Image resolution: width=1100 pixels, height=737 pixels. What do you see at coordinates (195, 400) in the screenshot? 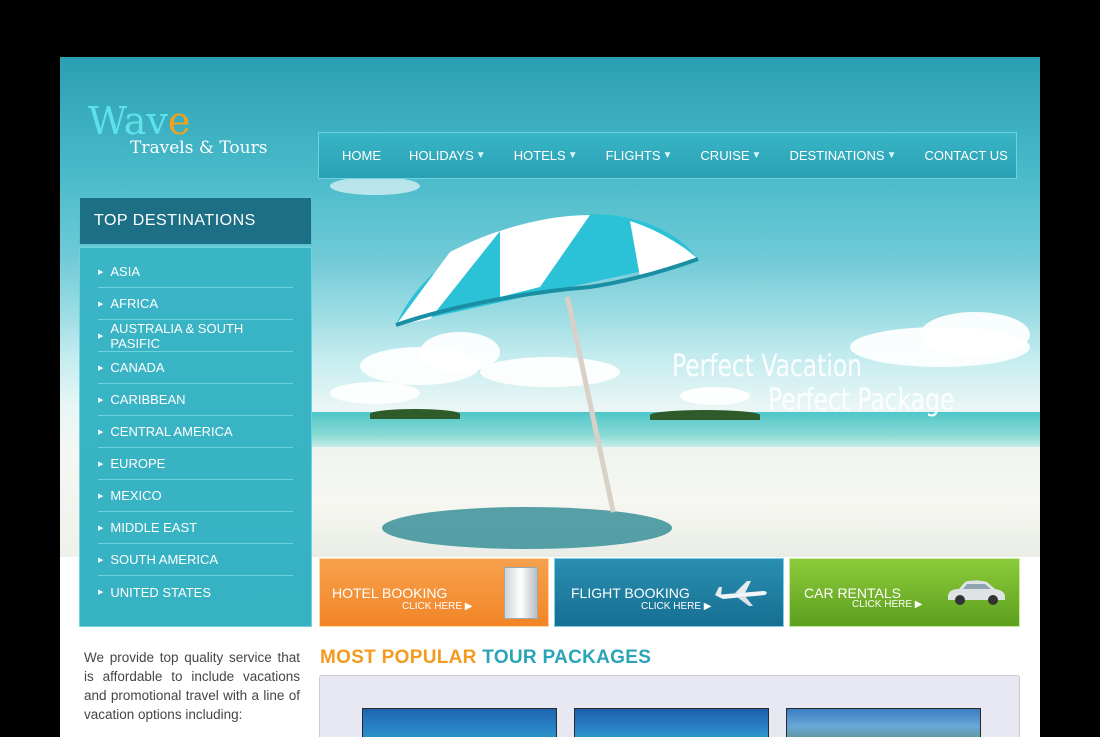
I see `sidebar-item-caribbean: ▶ CARIBBEAN` at bounding box center [195, 400].